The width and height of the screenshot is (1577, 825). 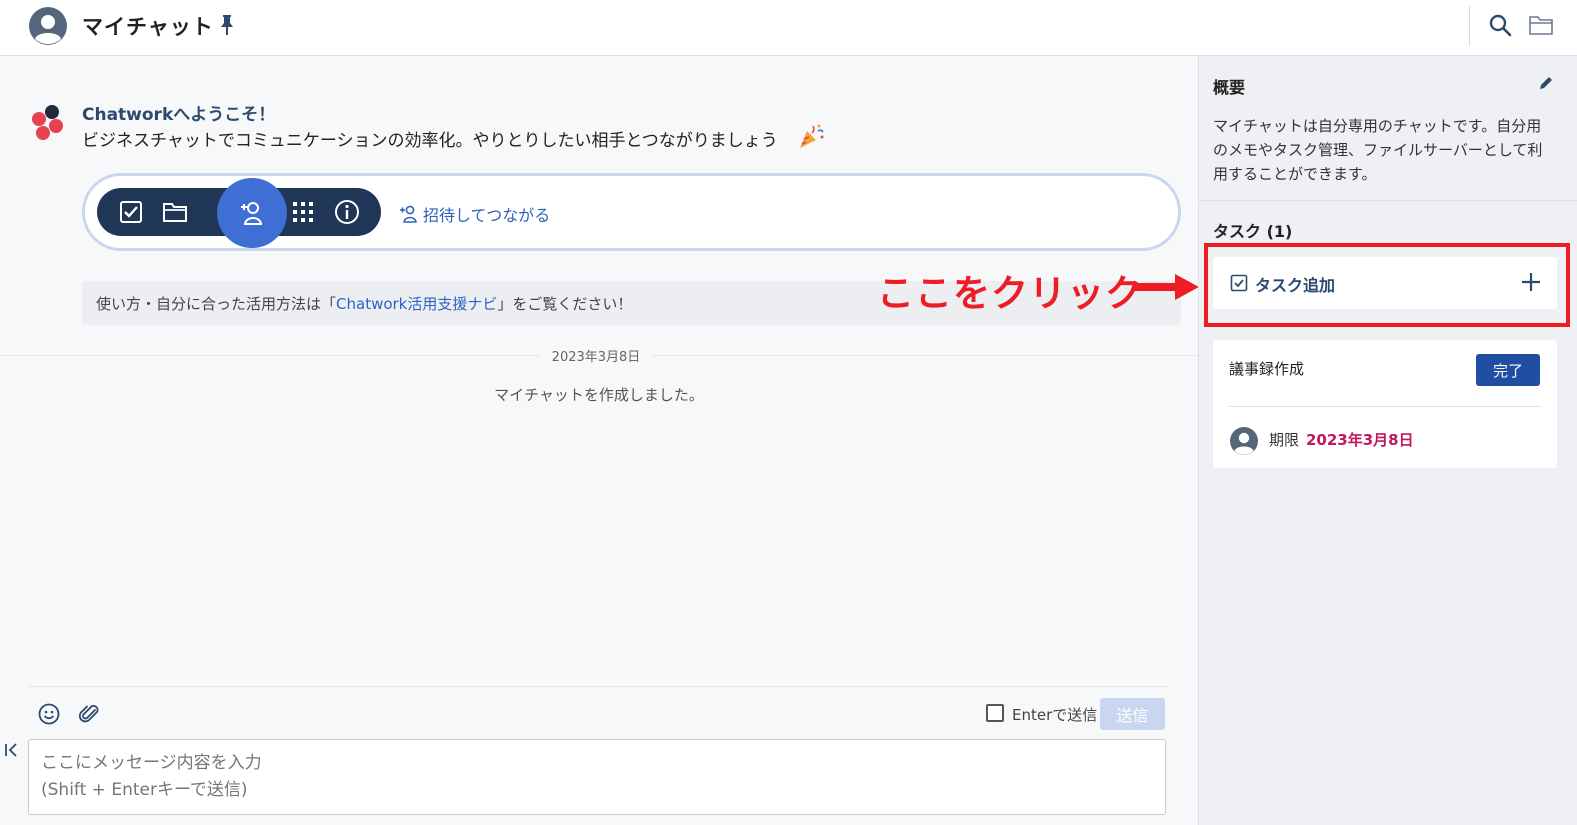 I want to click on side-divider, so click(x=1388, y=200).